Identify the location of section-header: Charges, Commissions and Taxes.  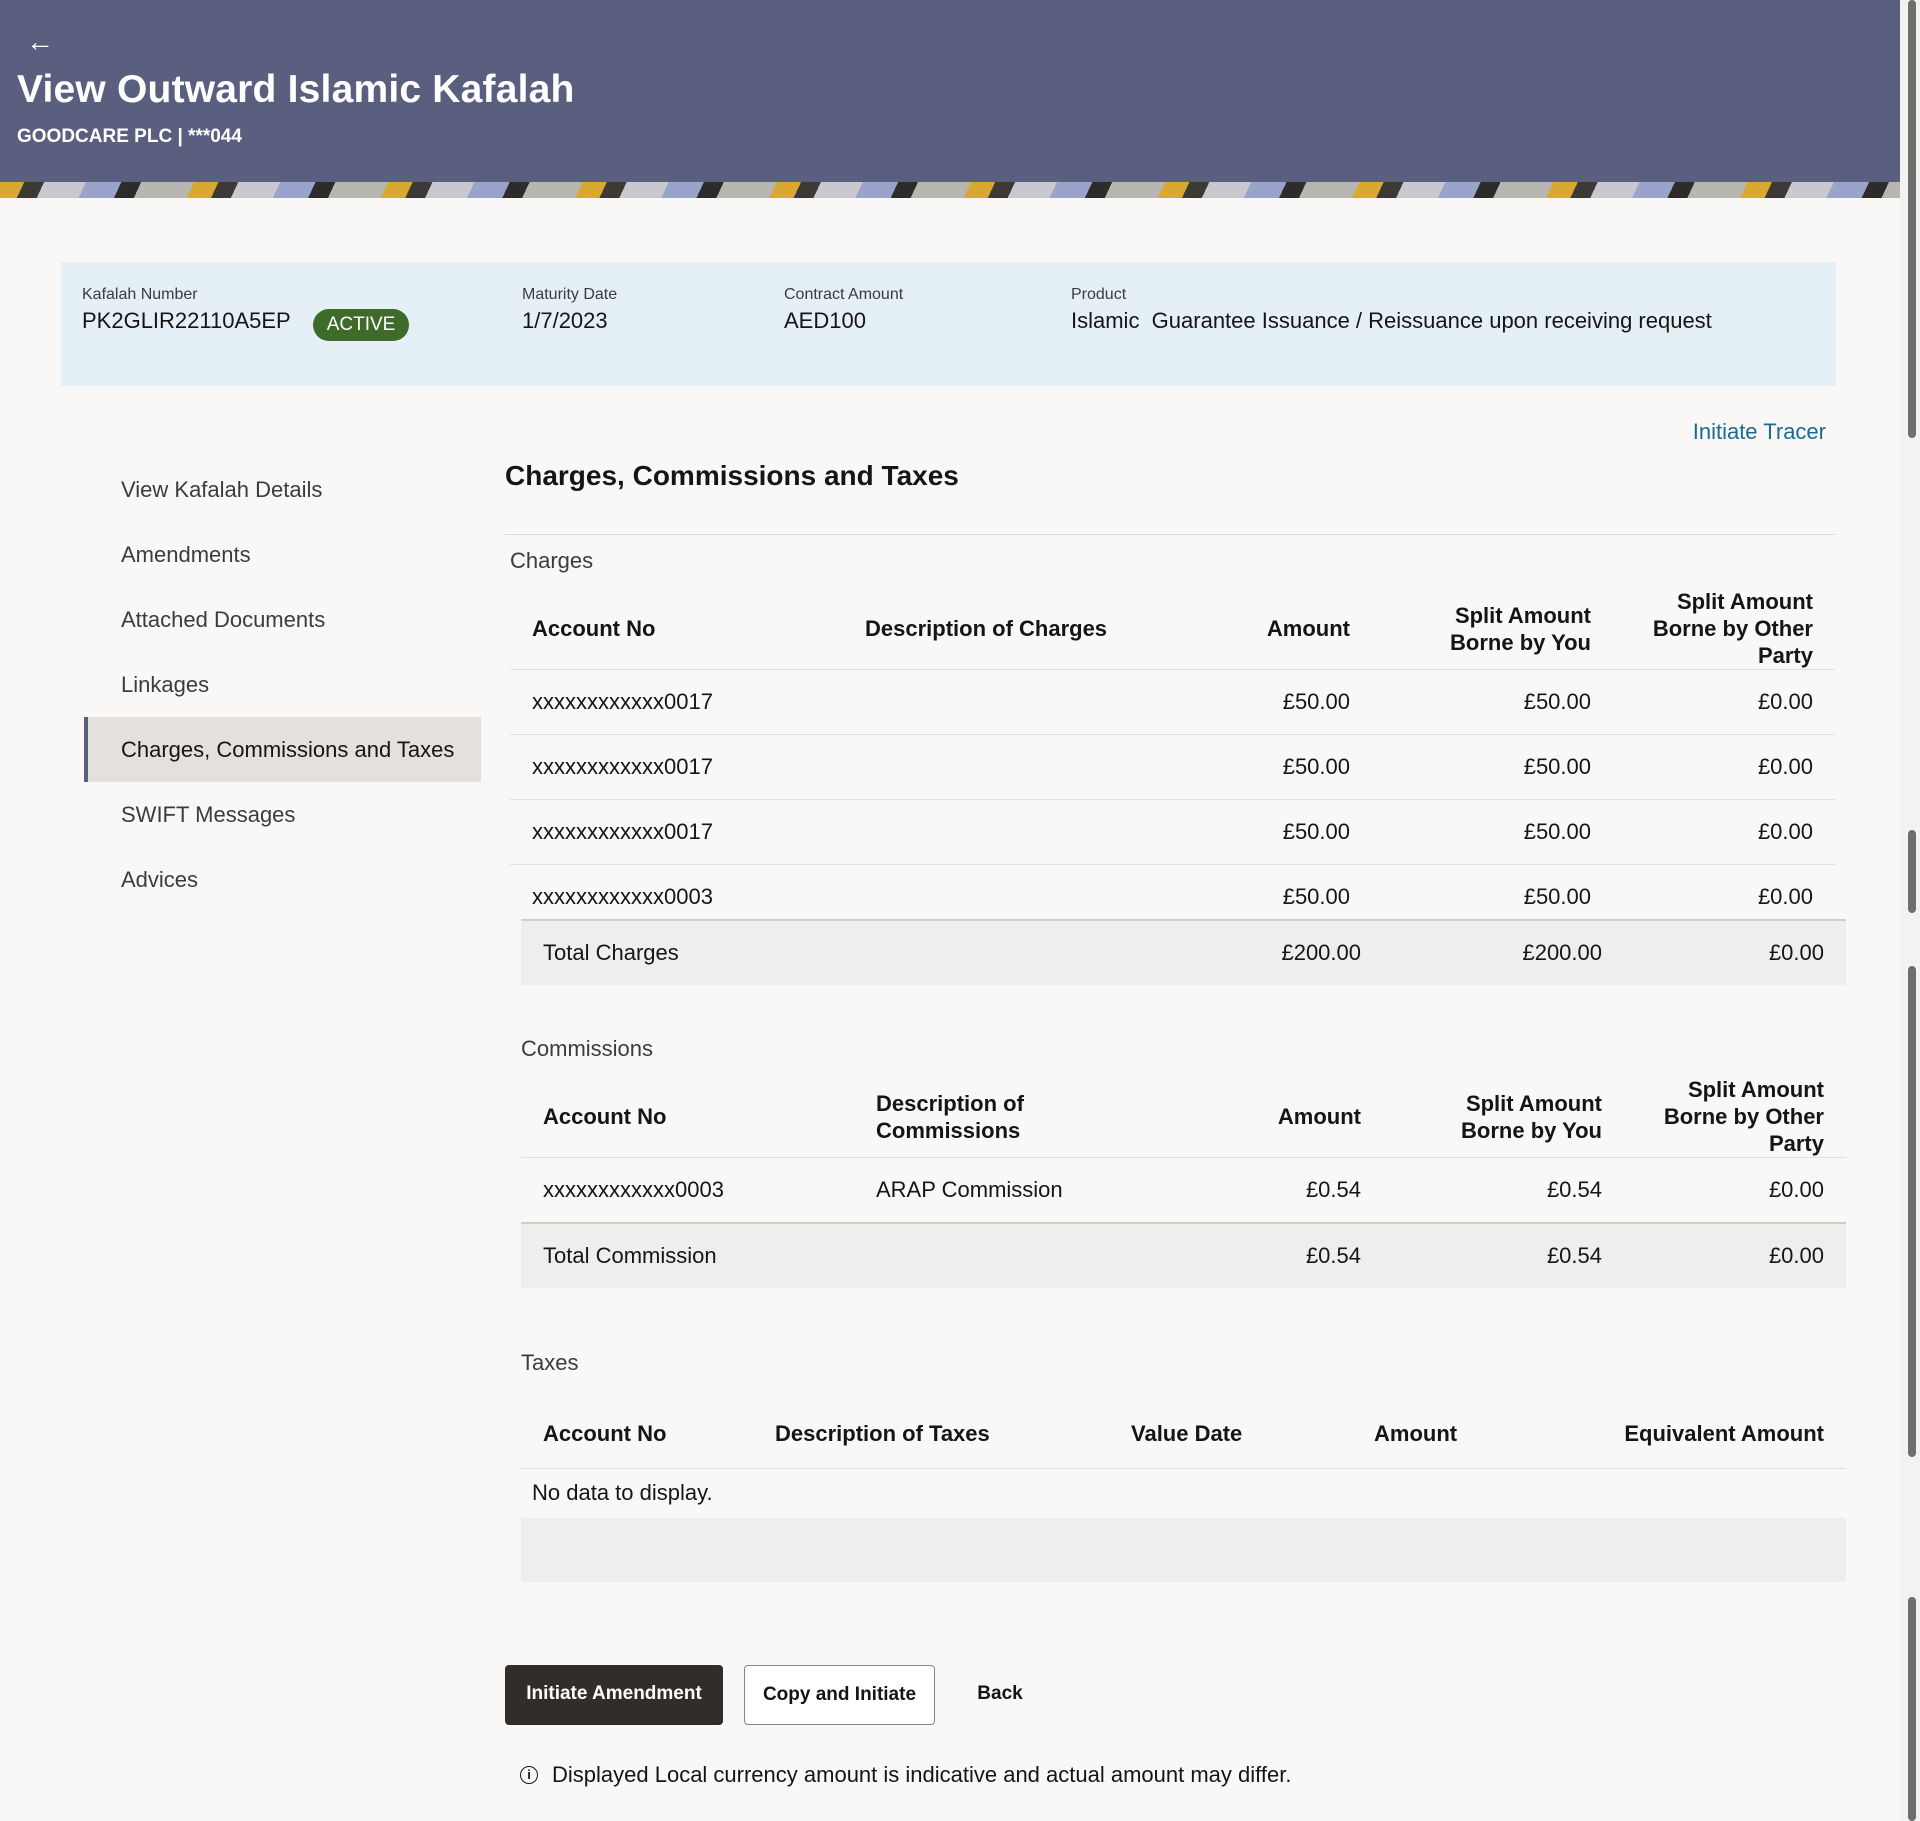
(1175, 476).